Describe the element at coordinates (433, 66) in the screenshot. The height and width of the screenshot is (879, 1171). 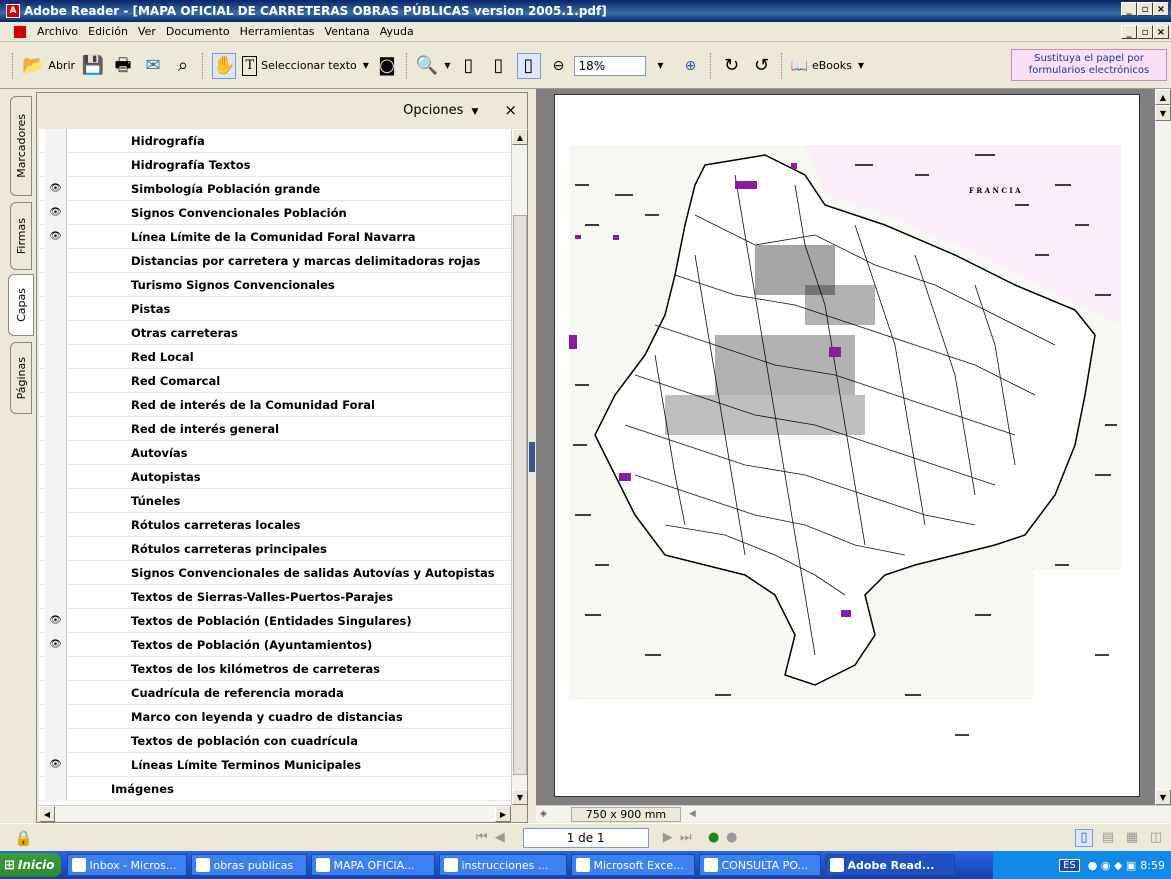
I see `zoom-in-tool-button: 🔍 ▼` at that location.